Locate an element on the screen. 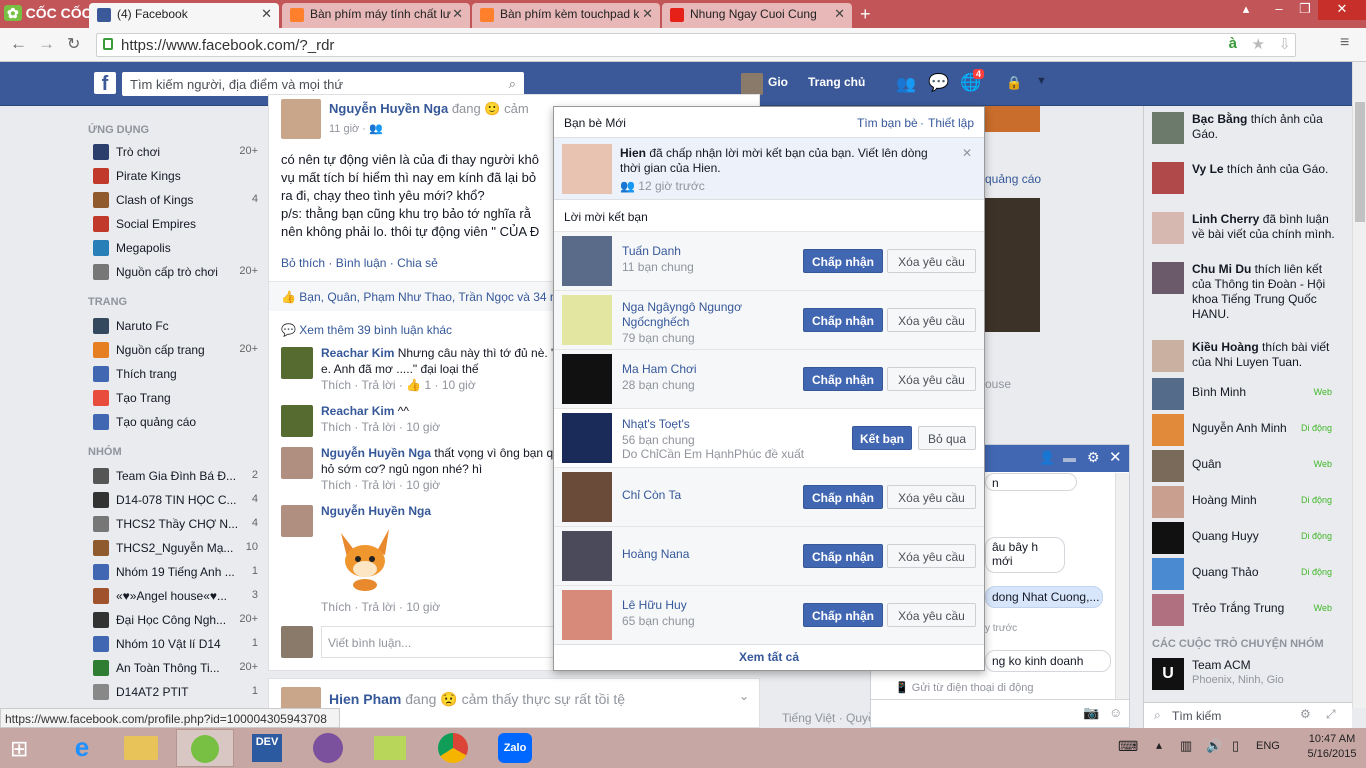 Image resolution: width=1366 pixels, height=768 pixels. profile-avatar is located at coordinates (752, 84).